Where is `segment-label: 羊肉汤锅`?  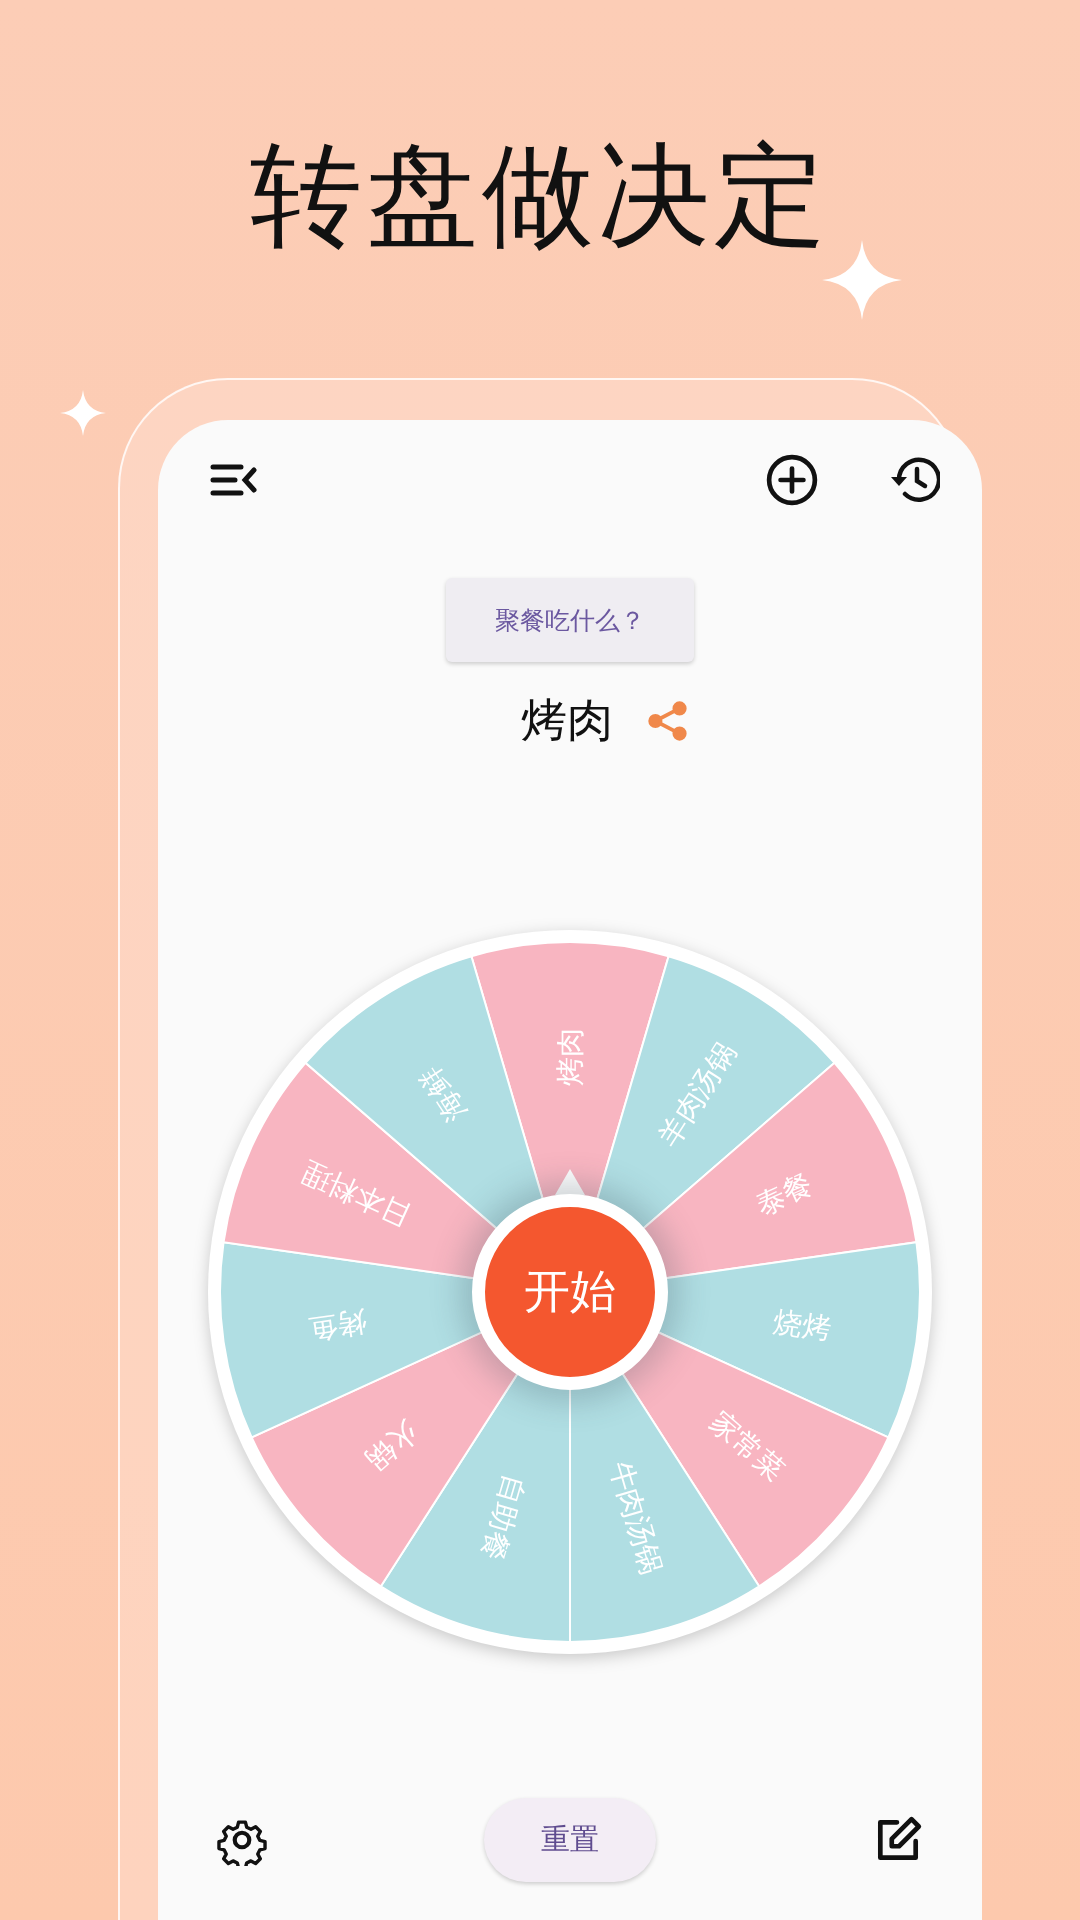
segment-label: 羊肉汤锅 is located at coordinates (697, 1094).